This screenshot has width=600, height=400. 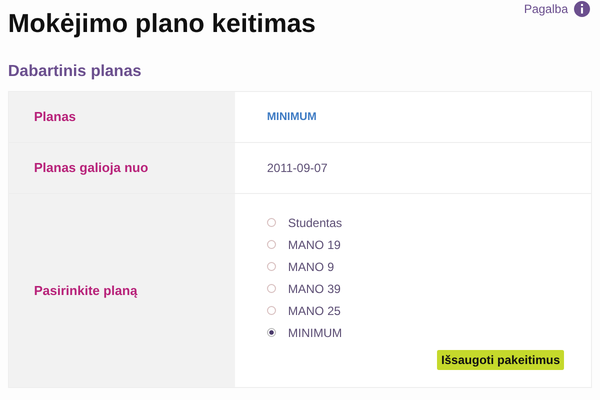 What do you see at coordinates (314, 289) in the screenshot?
I see `radio-label: MANO 39` at bounding box center [314, 289].